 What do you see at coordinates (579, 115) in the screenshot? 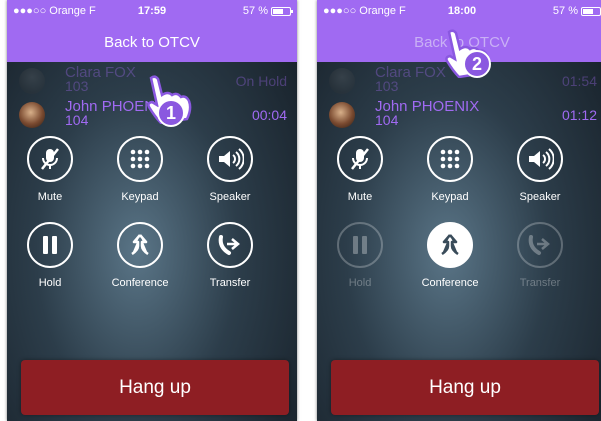
I see `call-timer: 01:12` at bounding box center [579, 115].